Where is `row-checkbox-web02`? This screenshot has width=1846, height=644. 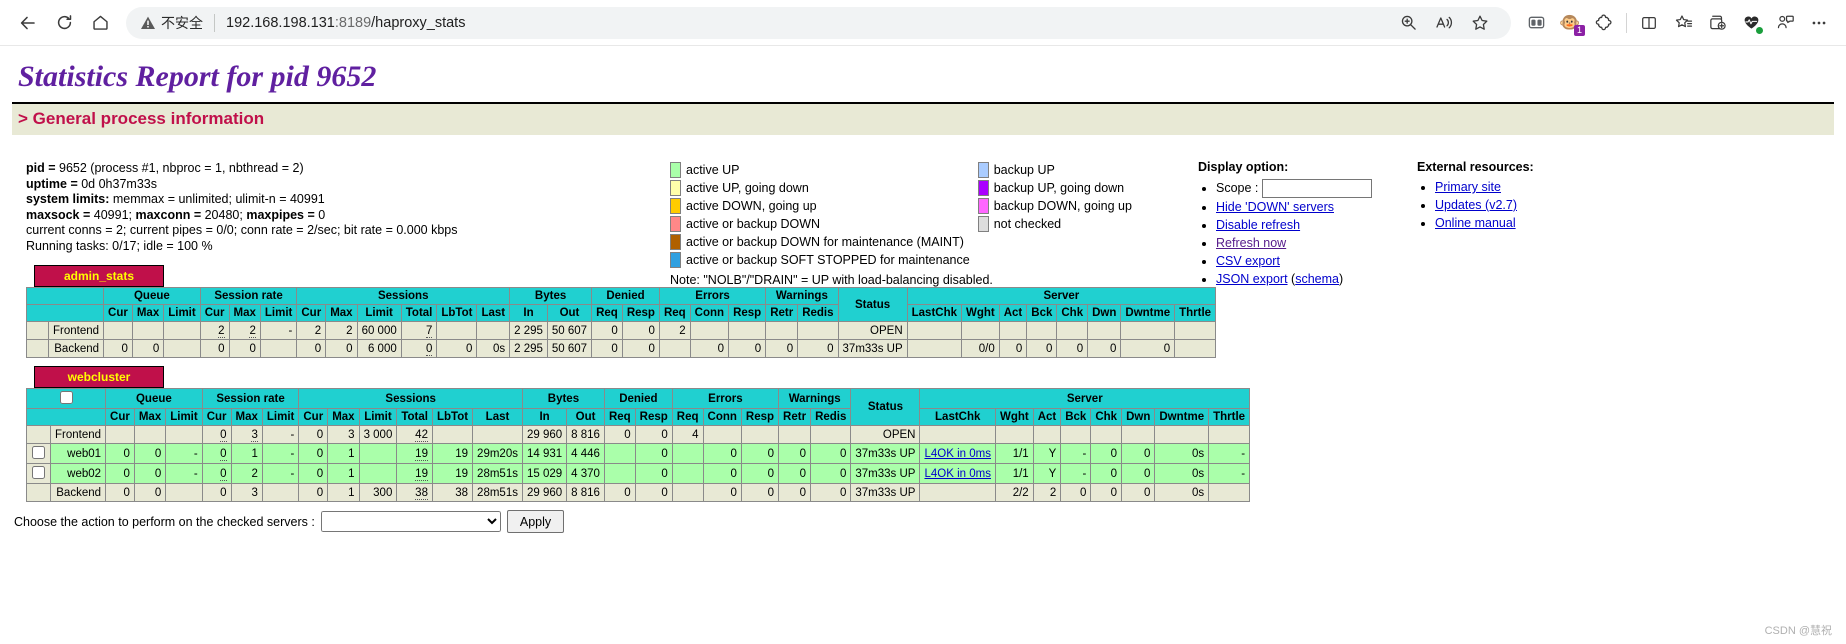 row-checkbox-web02 is located at coordinates (38, 472).